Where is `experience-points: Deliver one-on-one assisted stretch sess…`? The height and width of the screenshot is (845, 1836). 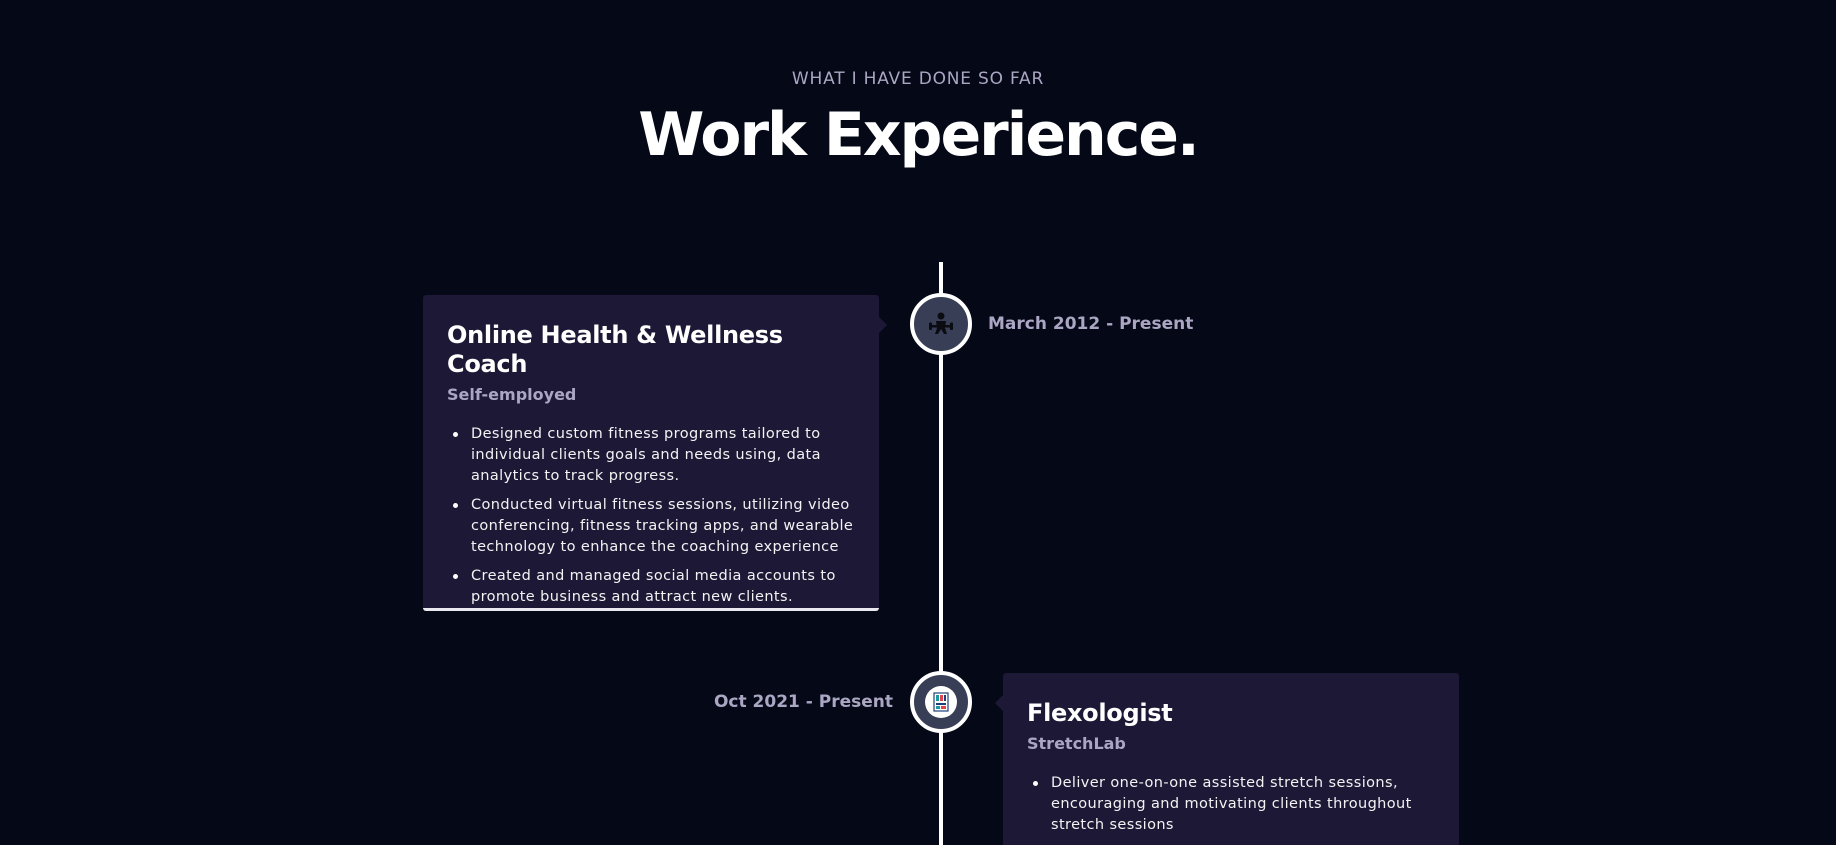 experience-points: Deliver one-on-one assisted stretch sess… is located at coordinates (1231, 804).